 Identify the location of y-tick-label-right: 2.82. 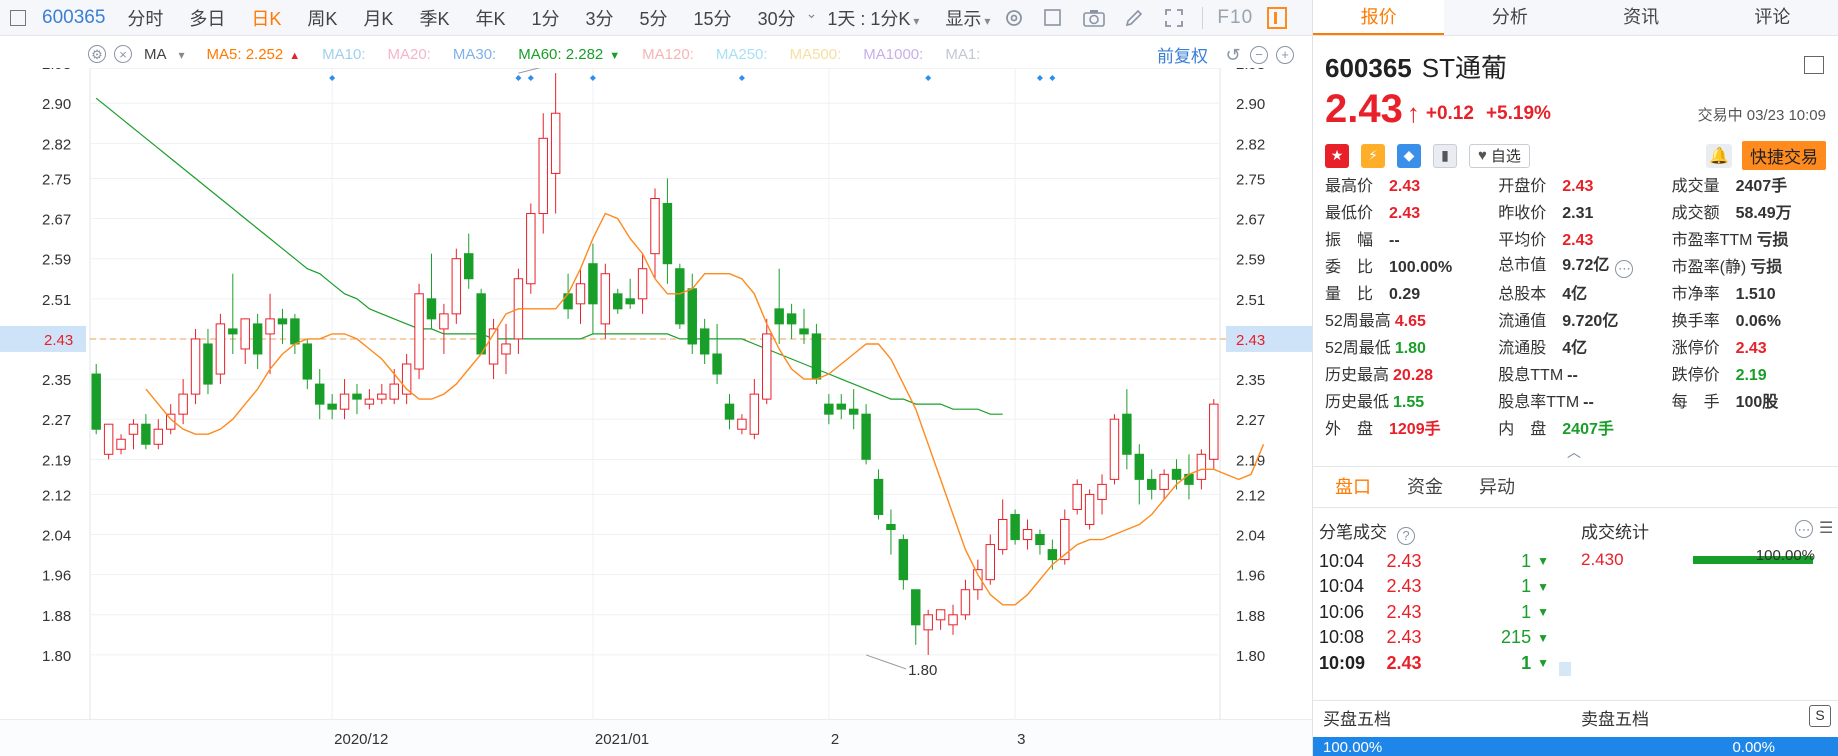
(1250, 144).